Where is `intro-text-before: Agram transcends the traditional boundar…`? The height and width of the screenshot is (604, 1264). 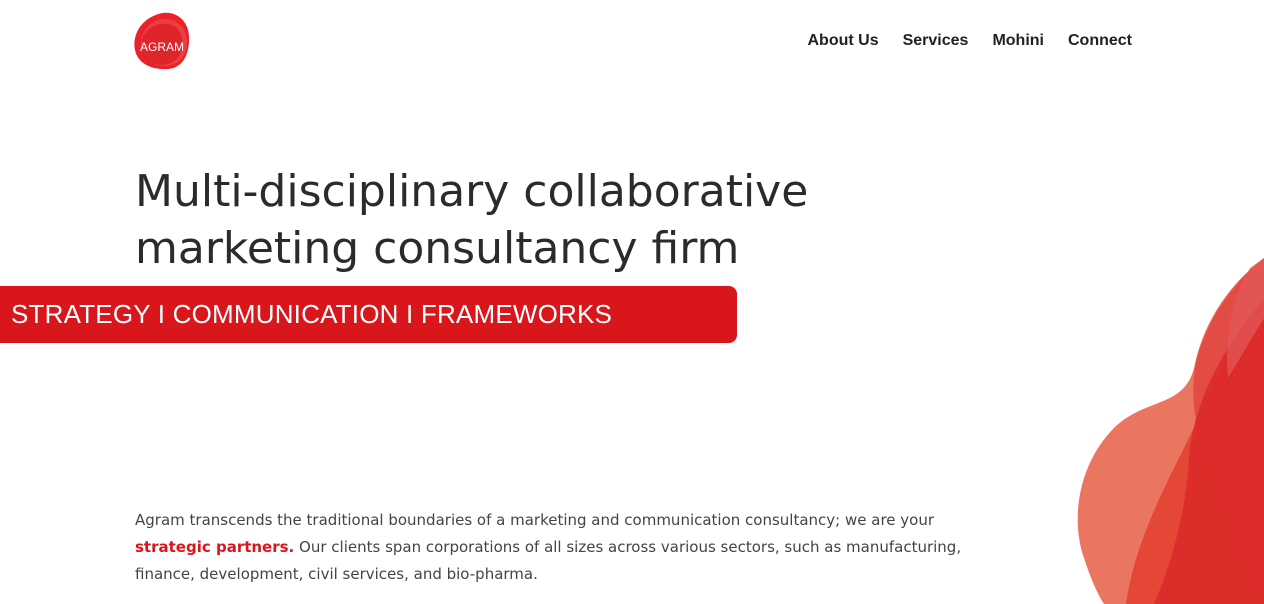
intro-text-before: Agram transcends the traditional boundar… is located at coordinates (535, 520).